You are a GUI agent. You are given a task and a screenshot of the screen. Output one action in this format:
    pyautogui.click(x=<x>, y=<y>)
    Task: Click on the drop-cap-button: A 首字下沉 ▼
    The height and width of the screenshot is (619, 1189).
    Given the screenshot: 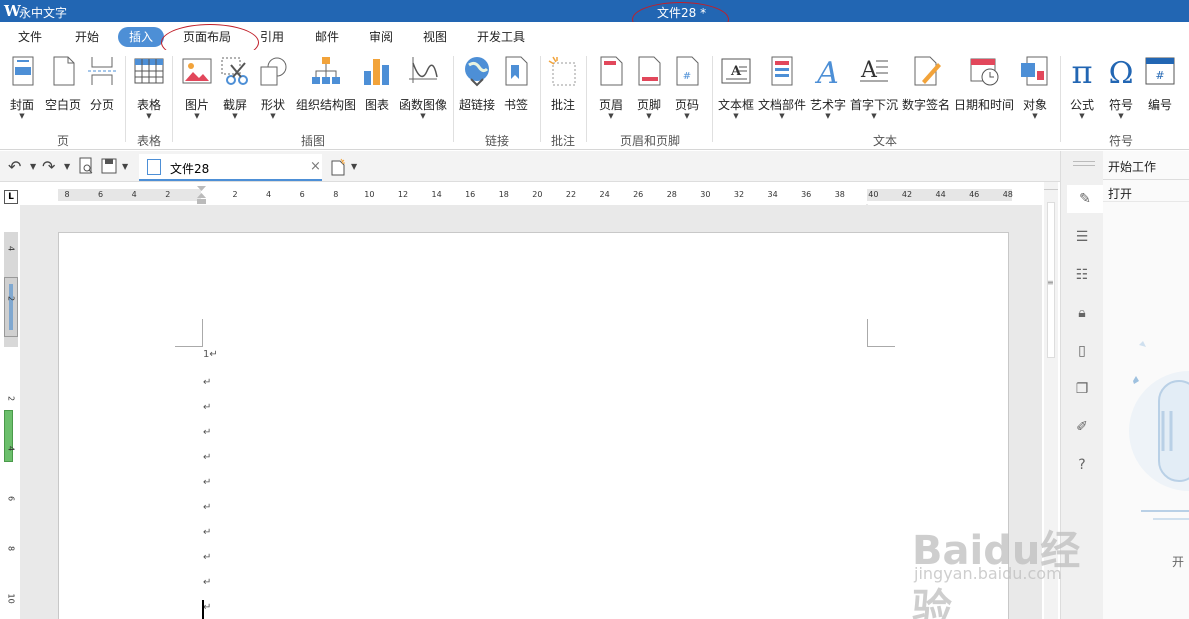 What is the action you would take?
    pyautogui.click(x=874, y=88)
    